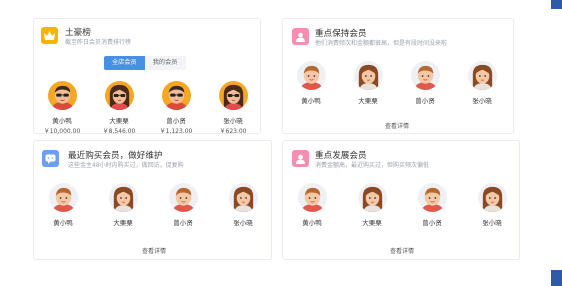 The image size is (562, 286). I want to click on member-item: 张小晓 ￥623.00, so click(233, 108).